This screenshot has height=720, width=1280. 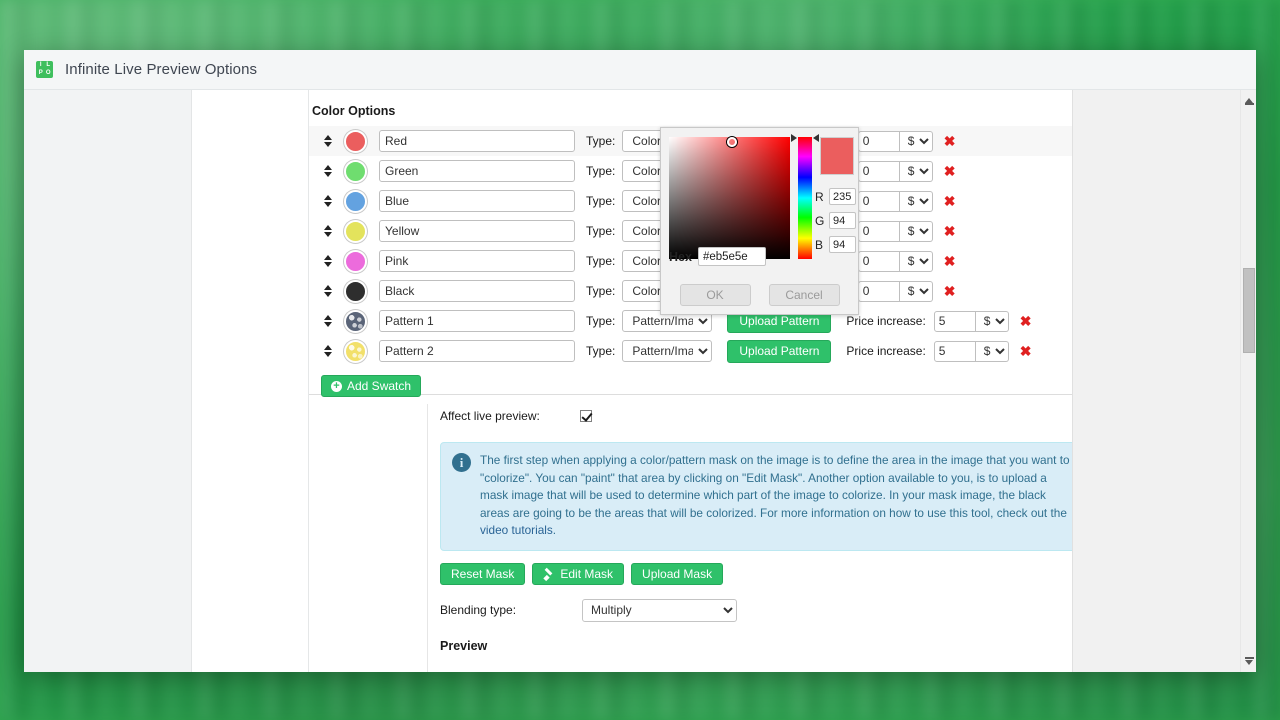 I want to click on picker-cancel-button: Cancel, so click(x=804, y=295).